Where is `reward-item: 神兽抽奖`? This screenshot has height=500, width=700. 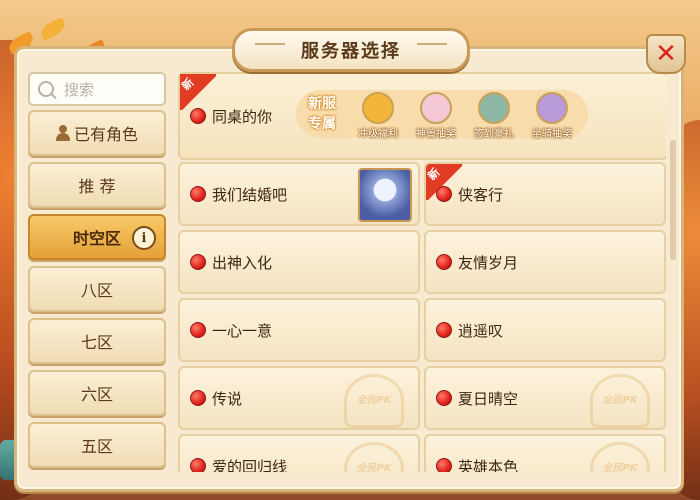 reward-item: 神兽抽奖 is located at coordinates (436, 116).